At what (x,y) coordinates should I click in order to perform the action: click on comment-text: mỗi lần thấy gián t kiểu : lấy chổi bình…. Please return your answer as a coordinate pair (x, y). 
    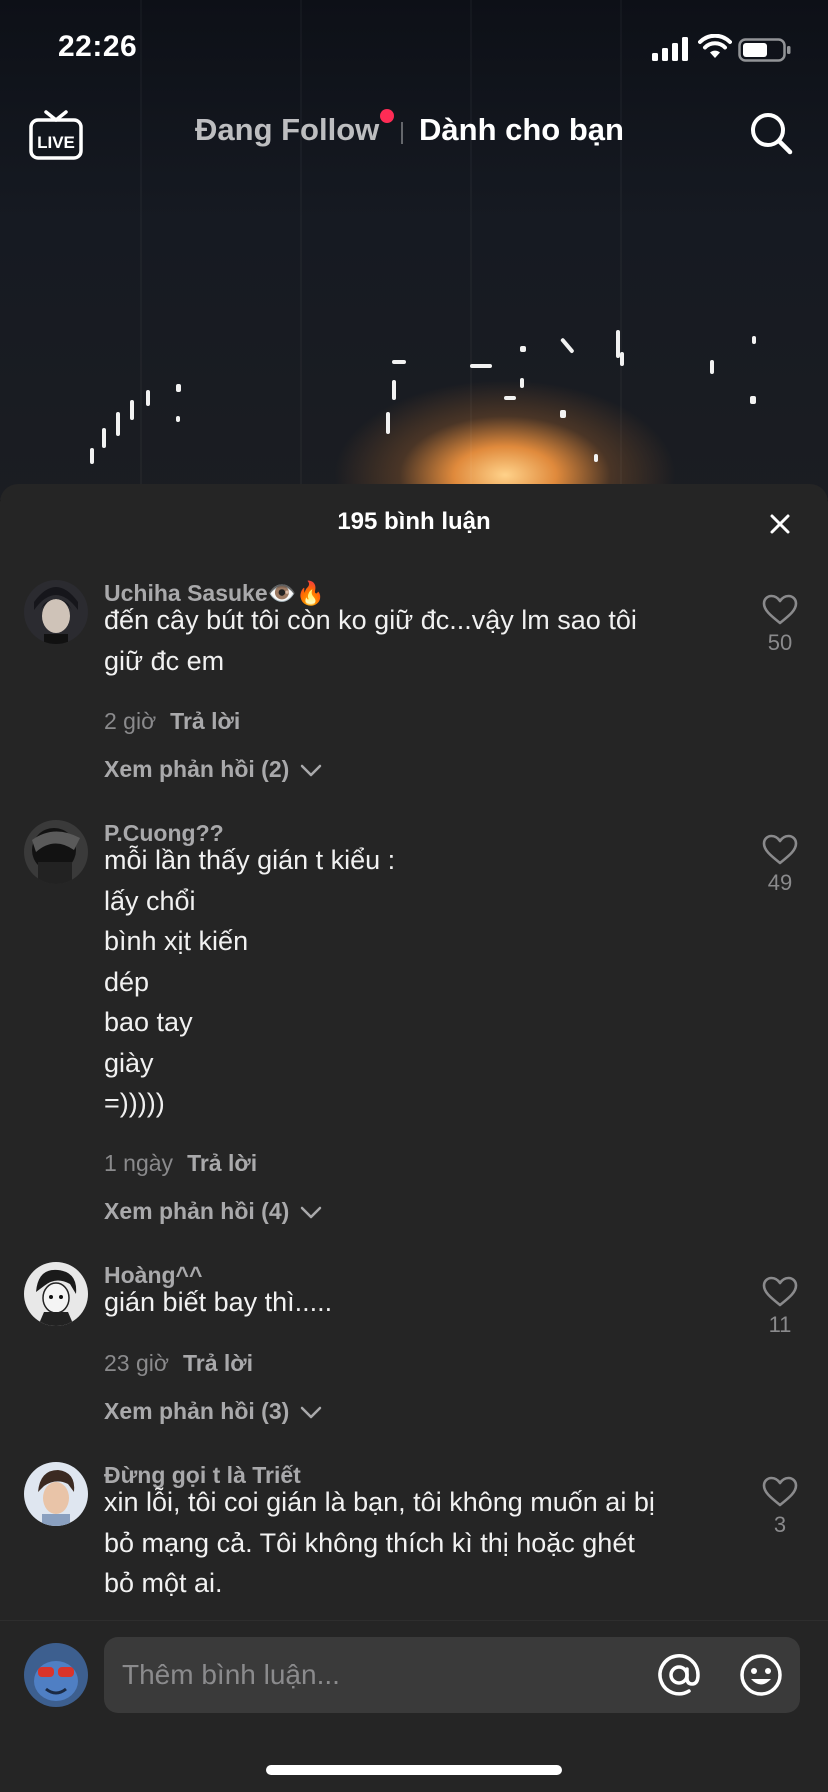
    Looking at the image, I should click on (409, 982).